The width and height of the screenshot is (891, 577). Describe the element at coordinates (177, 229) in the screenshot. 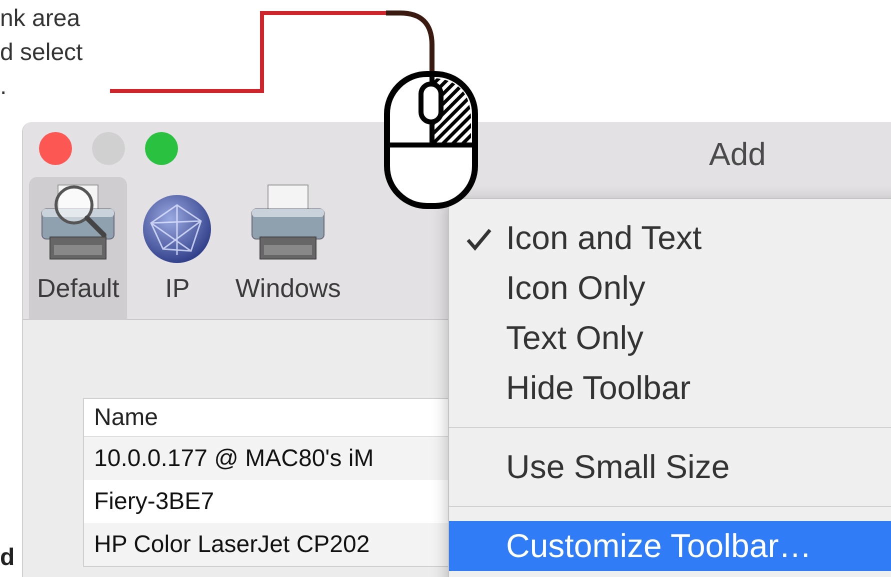

I see `globe-icon` at that location.